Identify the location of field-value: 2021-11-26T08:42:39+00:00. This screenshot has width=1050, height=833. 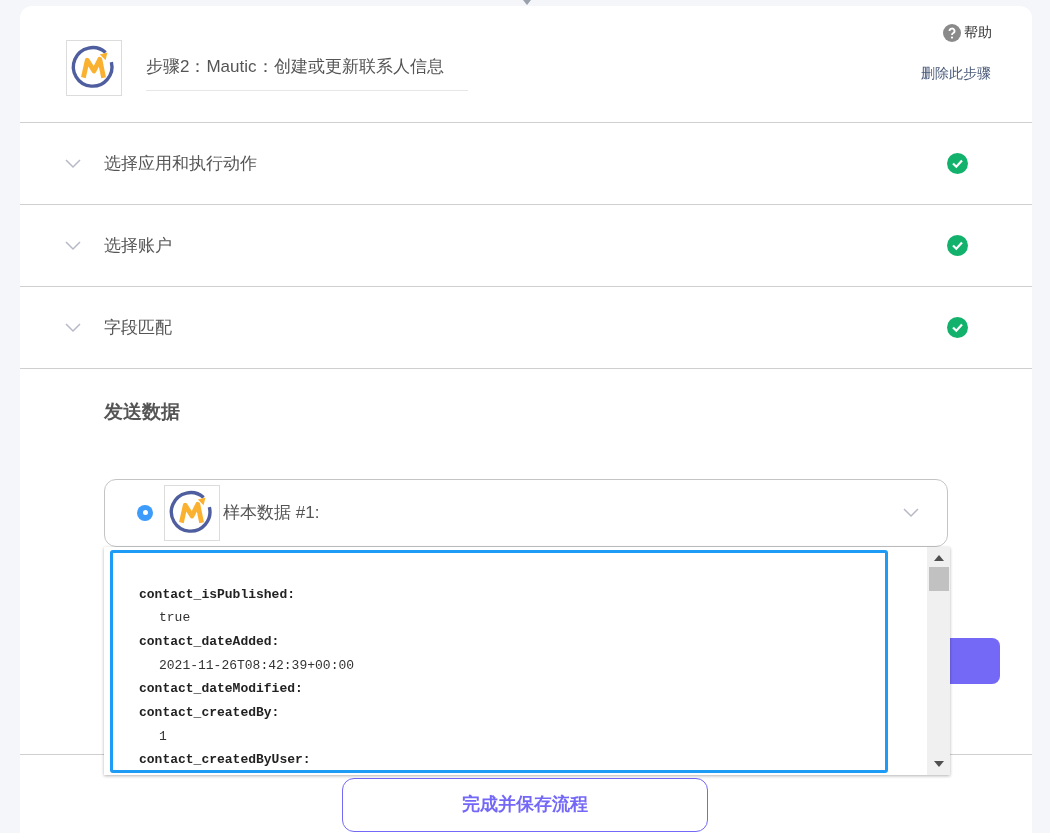
(256, 665).